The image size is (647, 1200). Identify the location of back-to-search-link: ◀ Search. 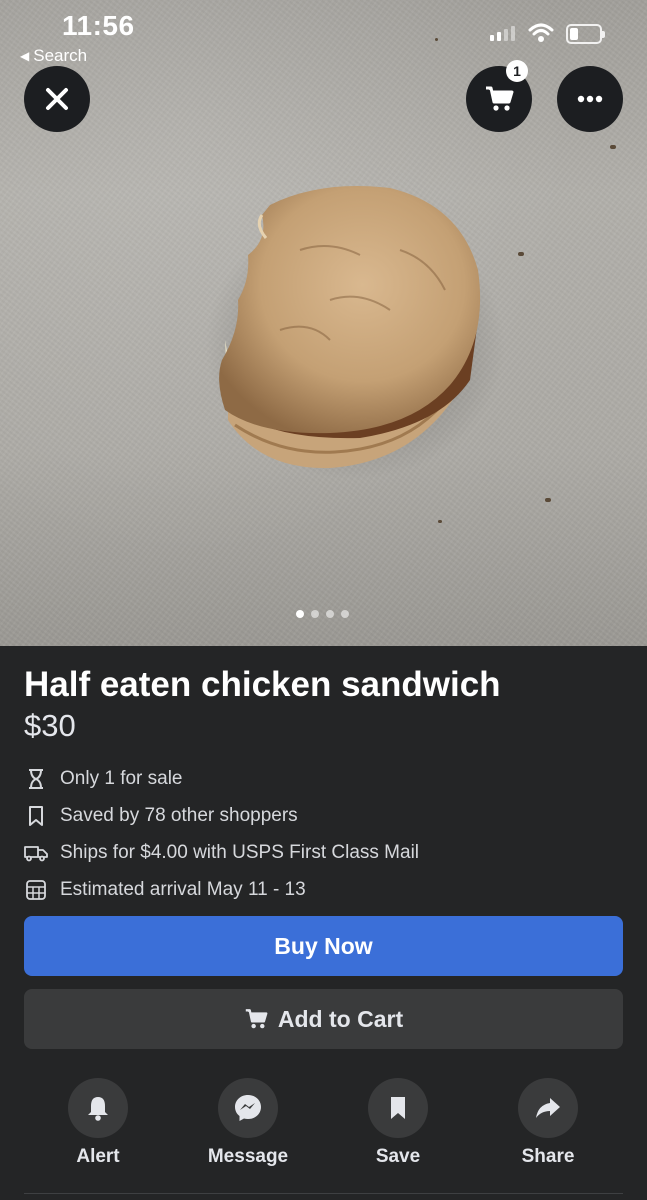
(53, 56).